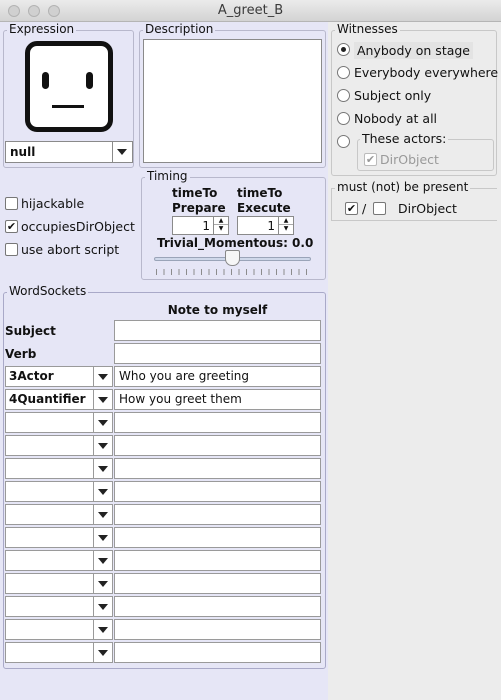 The image size is (501, 700). I want to click on presence-label: must (not) be present, so click(403, 187).